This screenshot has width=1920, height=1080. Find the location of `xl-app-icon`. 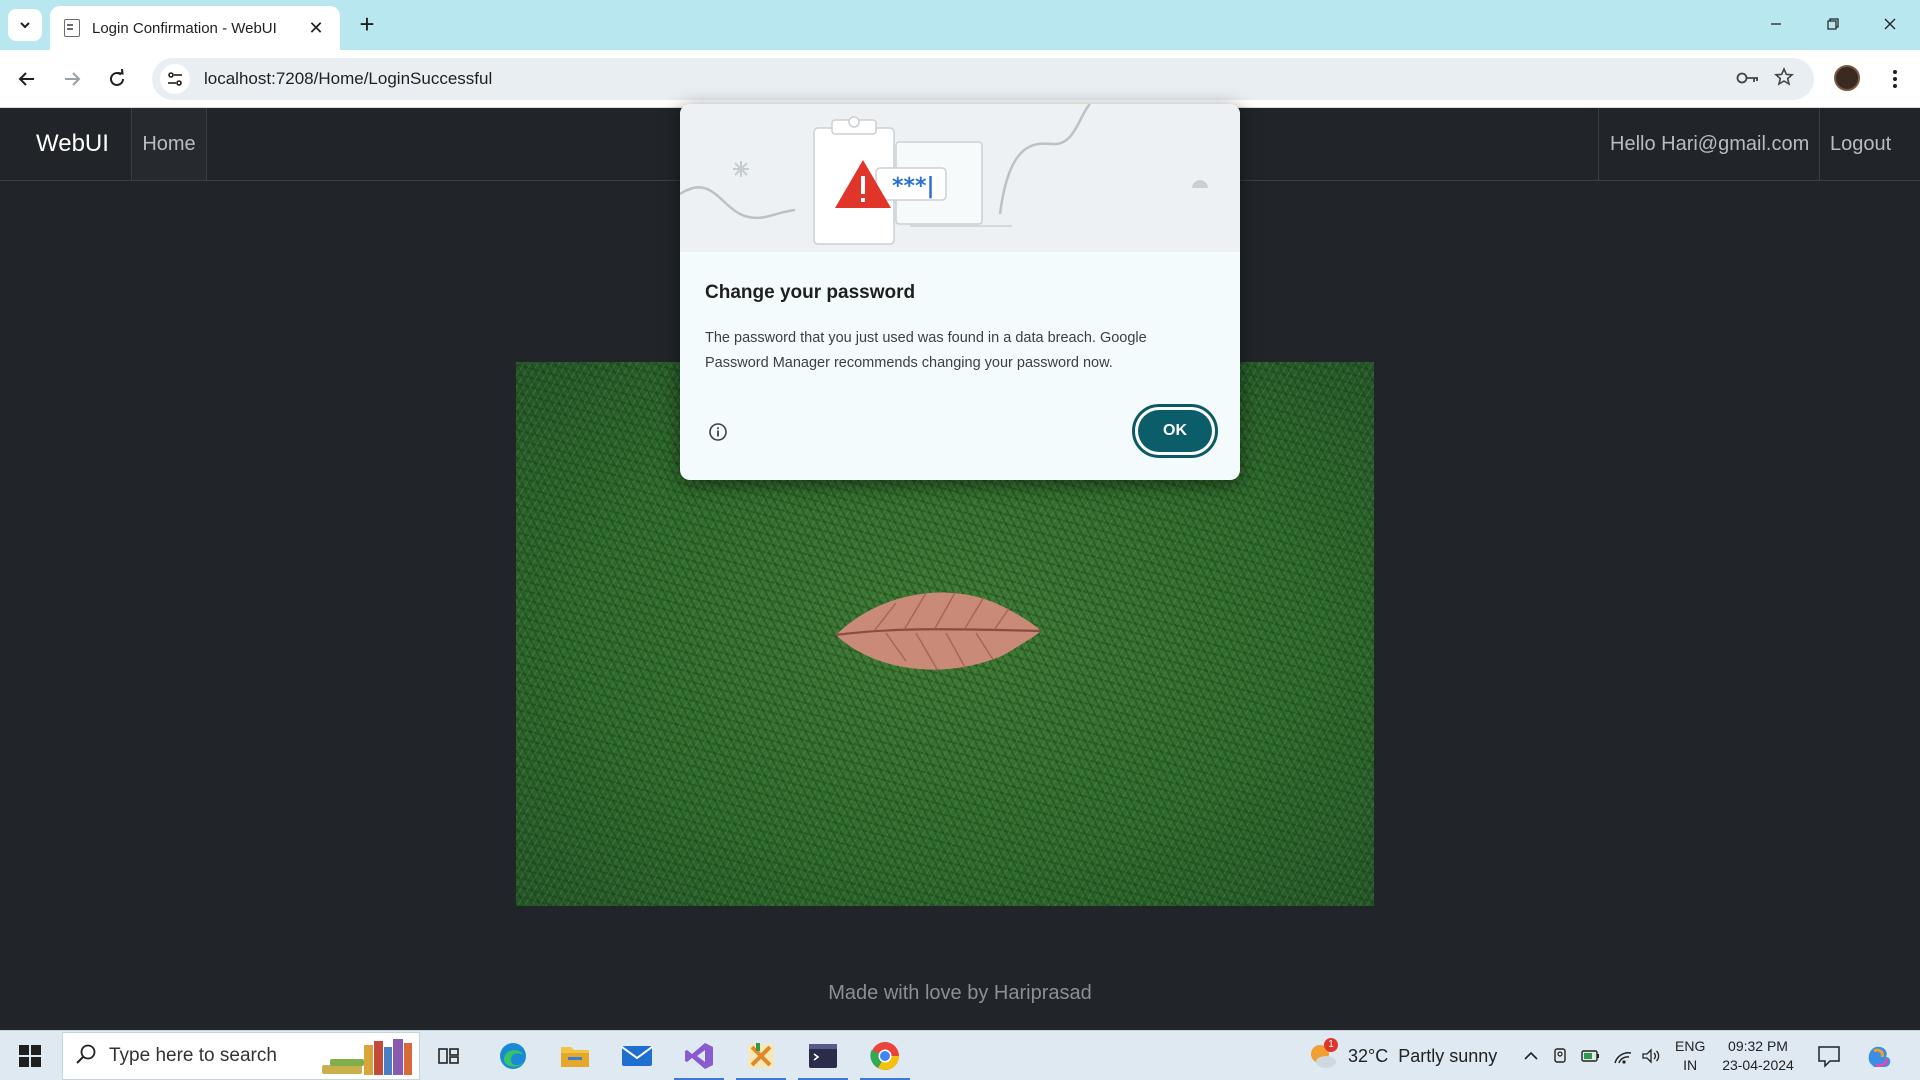

xl-app-icon is located at coordinates (761, 1055).